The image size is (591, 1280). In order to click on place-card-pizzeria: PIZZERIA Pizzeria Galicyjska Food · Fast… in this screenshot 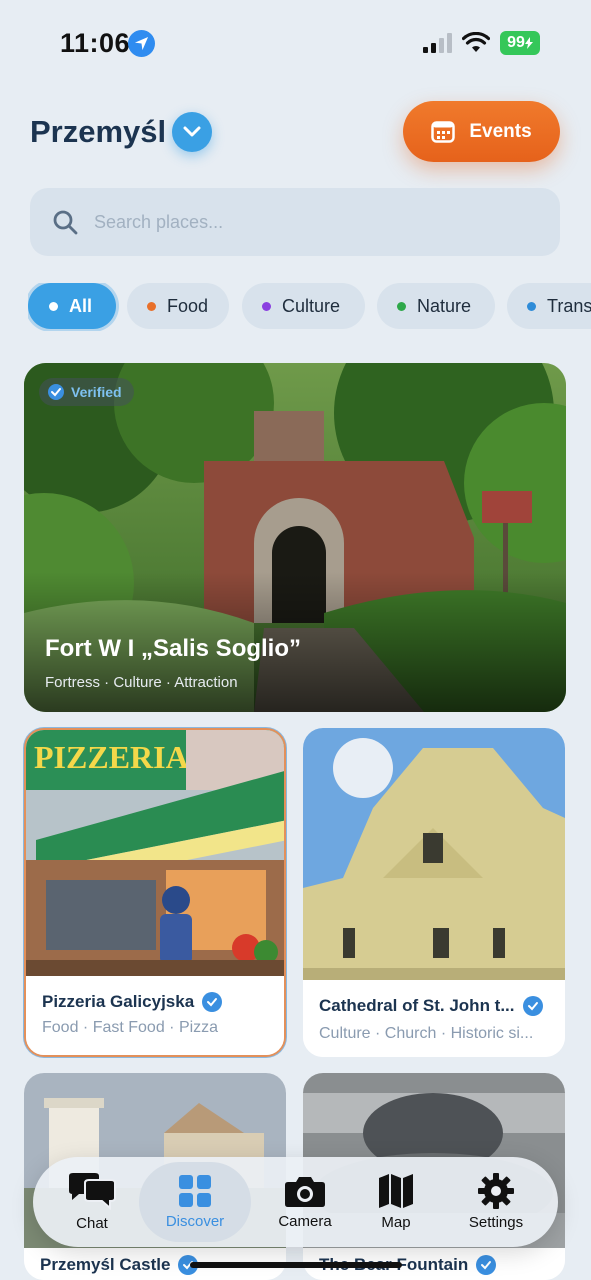, I will do `click(155, 892)`.